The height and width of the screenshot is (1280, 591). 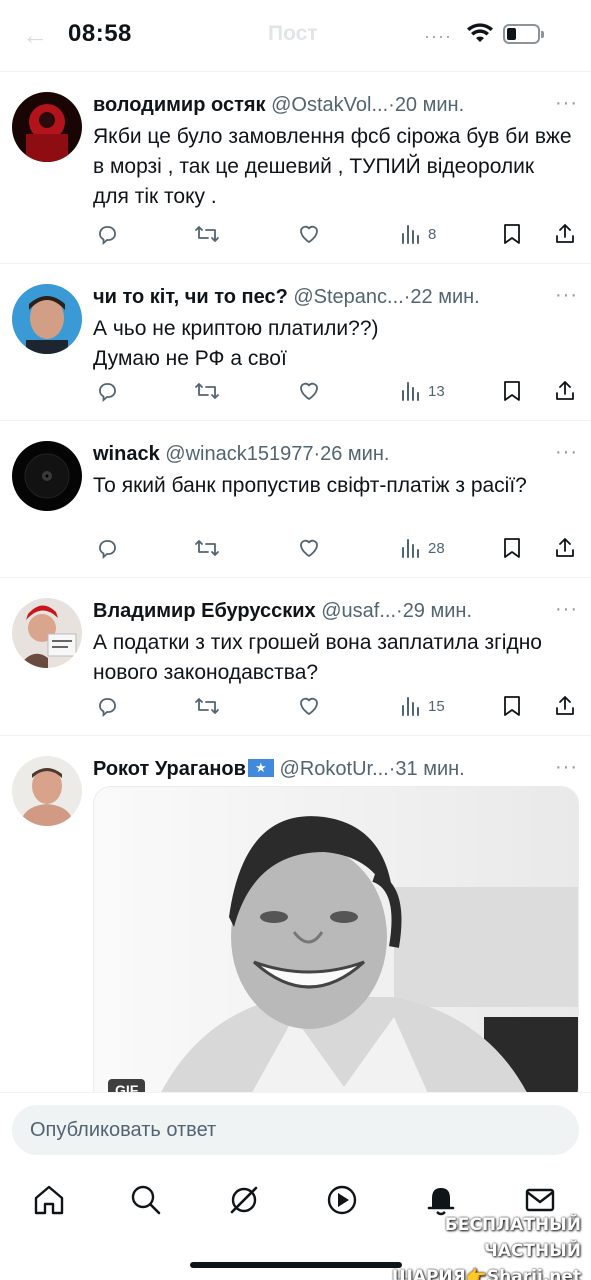 What do you see at coordinates (338, 706) in the screenshot?
I see `tweet-actions: 15` at bounding box center [338, 706].